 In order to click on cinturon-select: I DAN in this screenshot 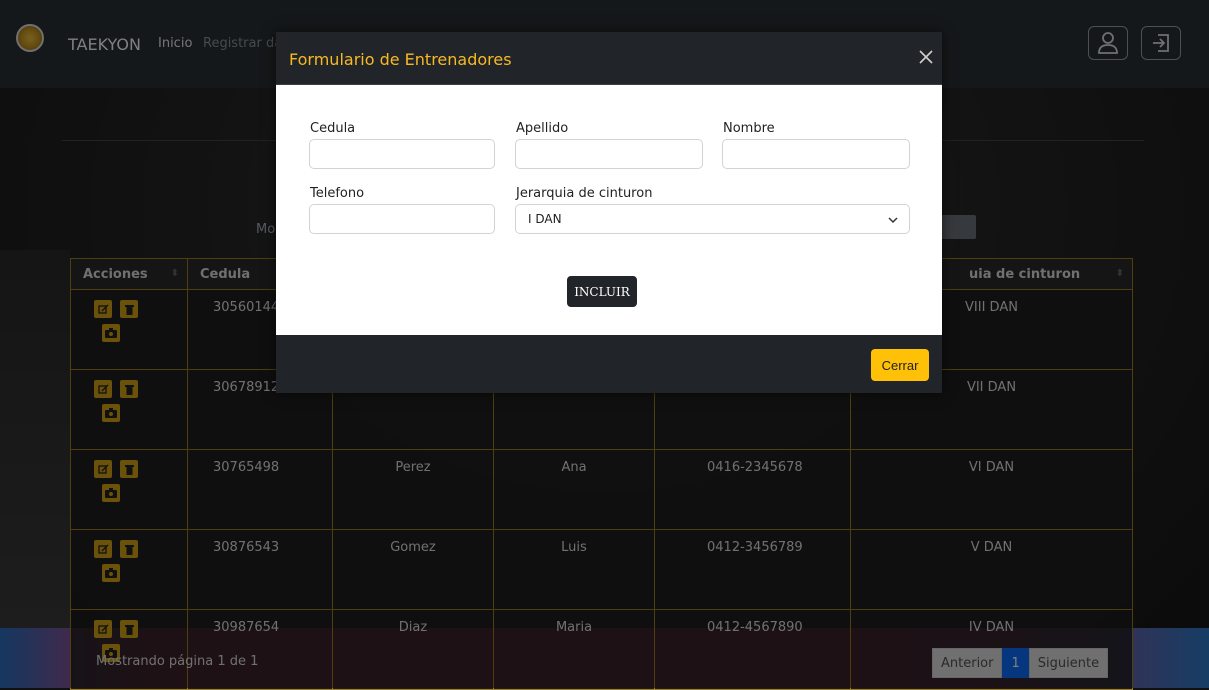, I will do `click(712, 219)`.